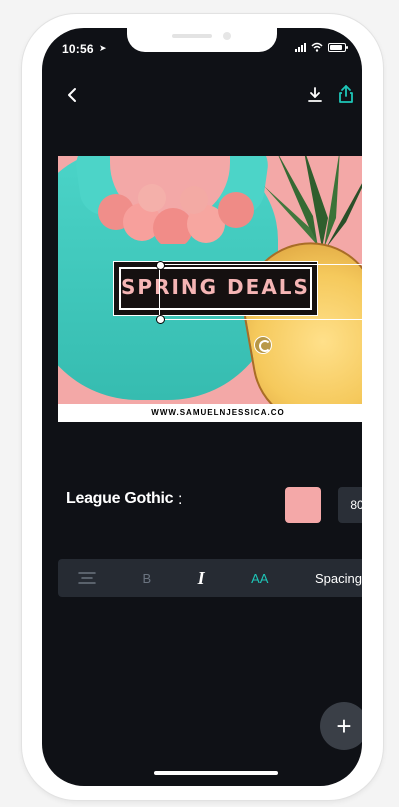  Describe the element at coordinates (303, 505) in the screenshot. I see `text-color-swatch` at that location.